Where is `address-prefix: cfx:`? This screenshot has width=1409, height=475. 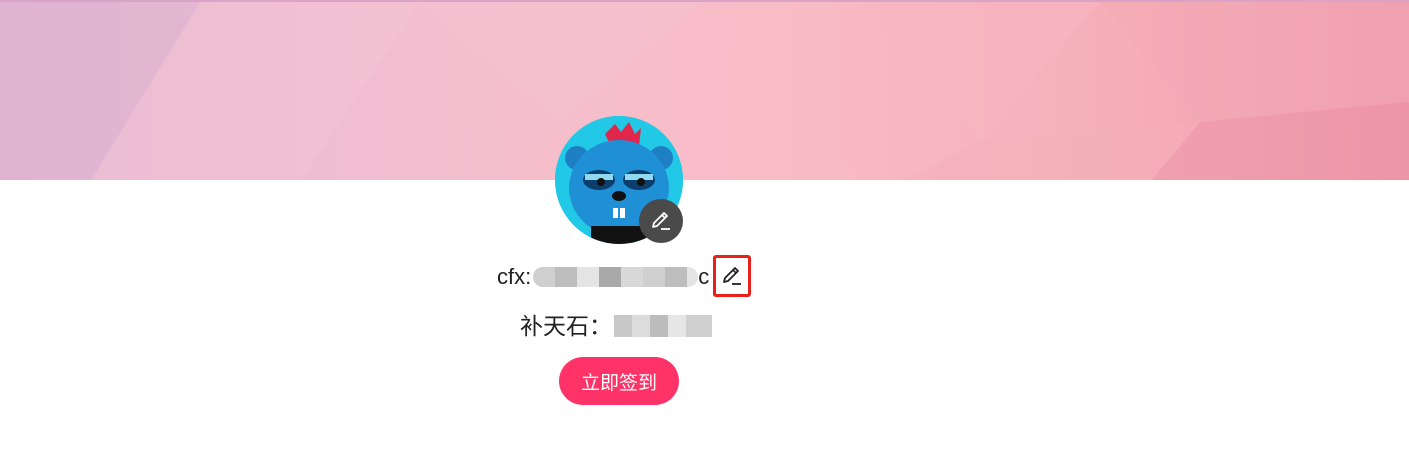
address-prefix: cfx: is located at coordinates (514, 276).